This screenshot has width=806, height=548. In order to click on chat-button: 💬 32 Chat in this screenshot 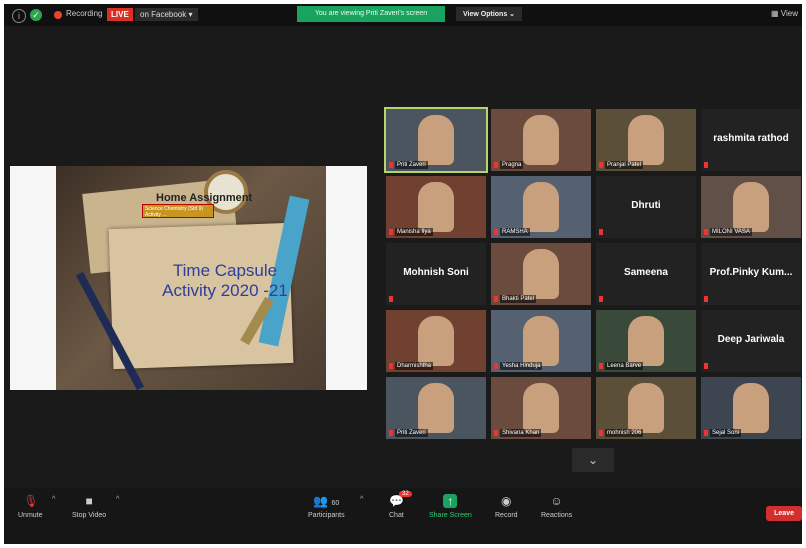, I will do `click(400, 505)`.